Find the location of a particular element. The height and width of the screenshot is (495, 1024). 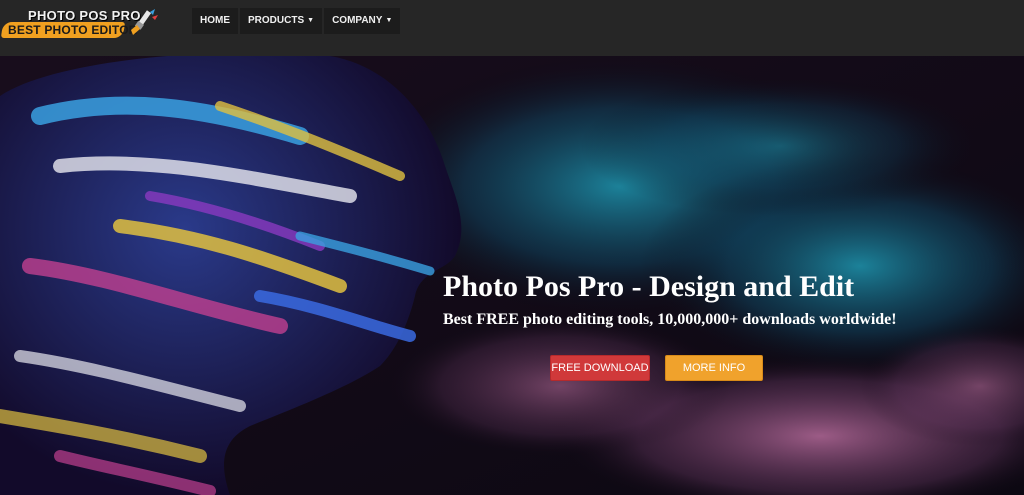

logo-tagline: BEST PHOTO EDITOR is located at coordinates (73, 30).